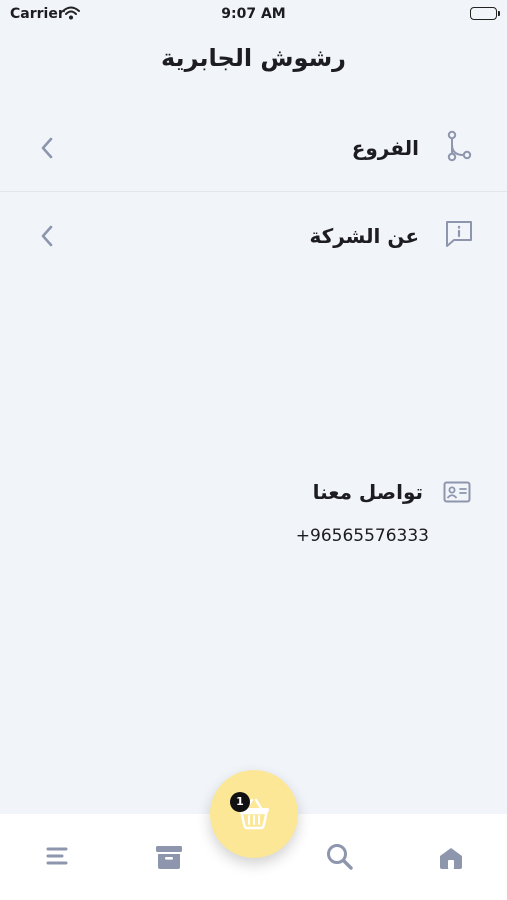 The width and height of the screenshot is (507, 900). Describe the element at coordinates (457, 492) in the screenshot. I see `contact-card-icon` at that location.